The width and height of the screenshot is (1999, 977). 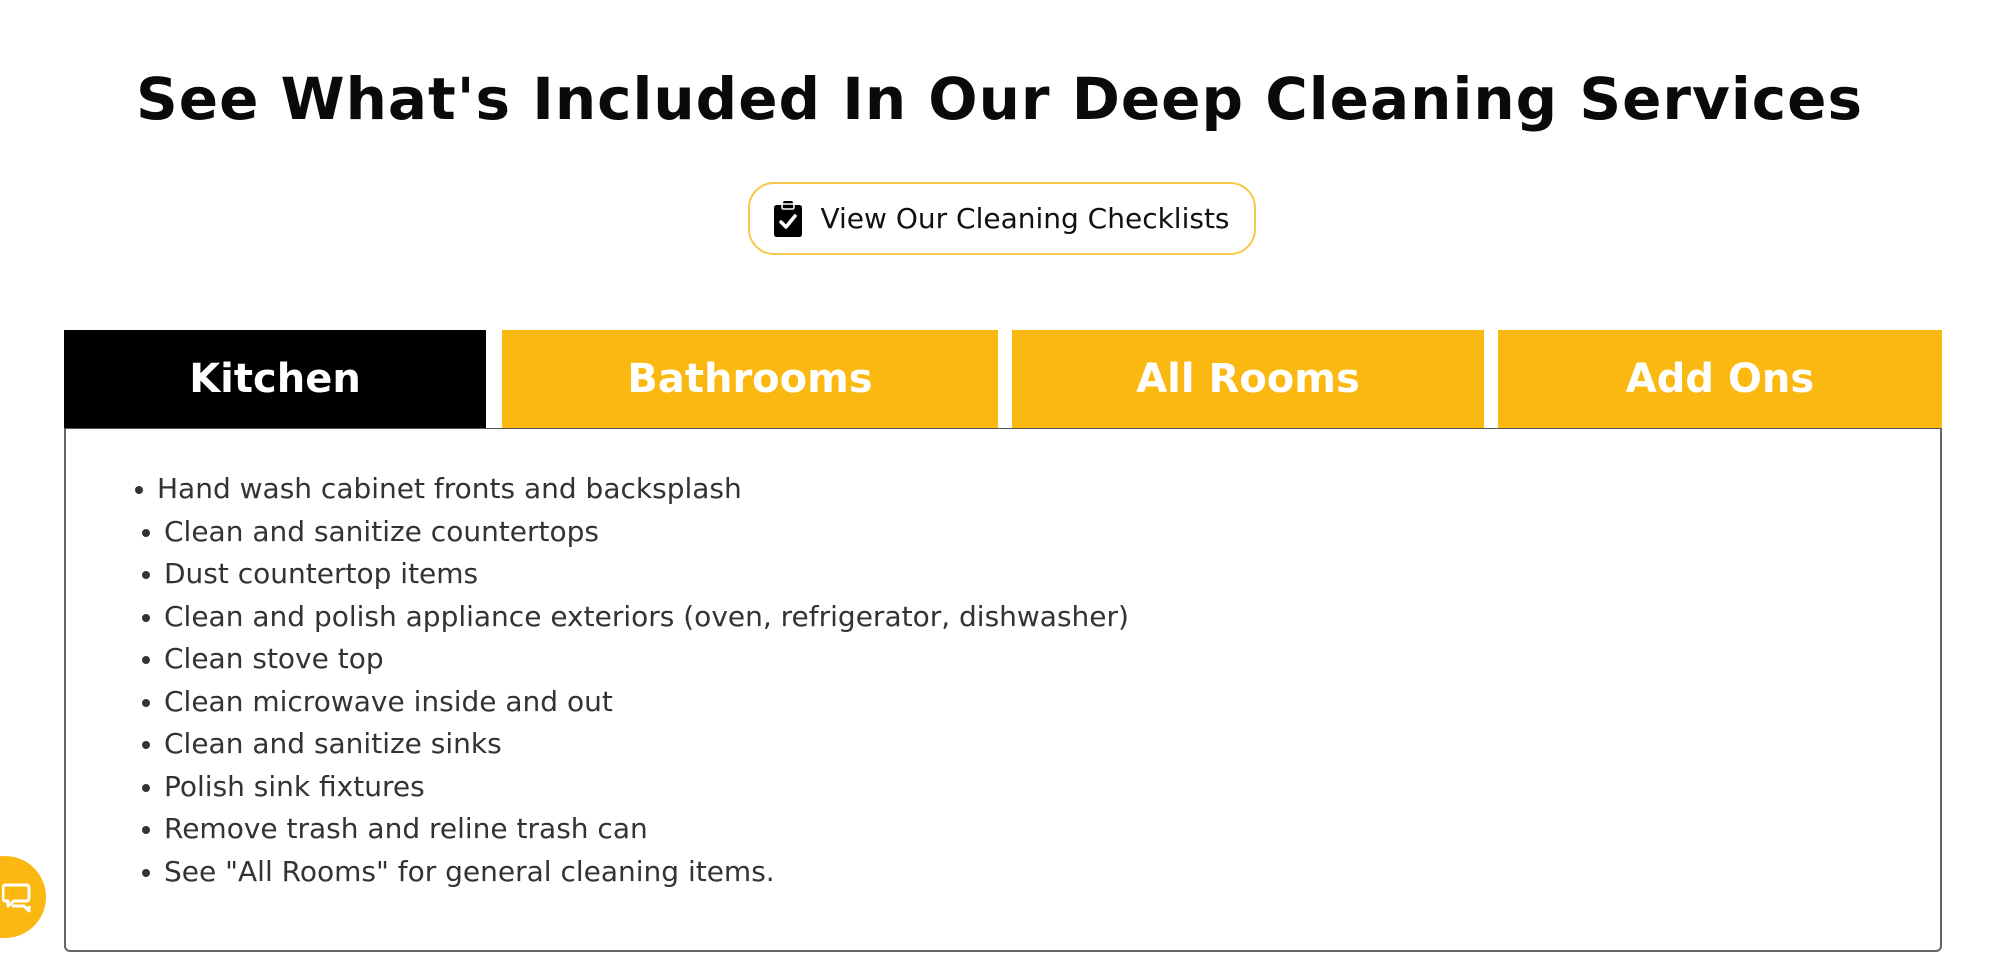 I want to click on list-item: Remove trash and reline trash can, so click(x=632, y=829).